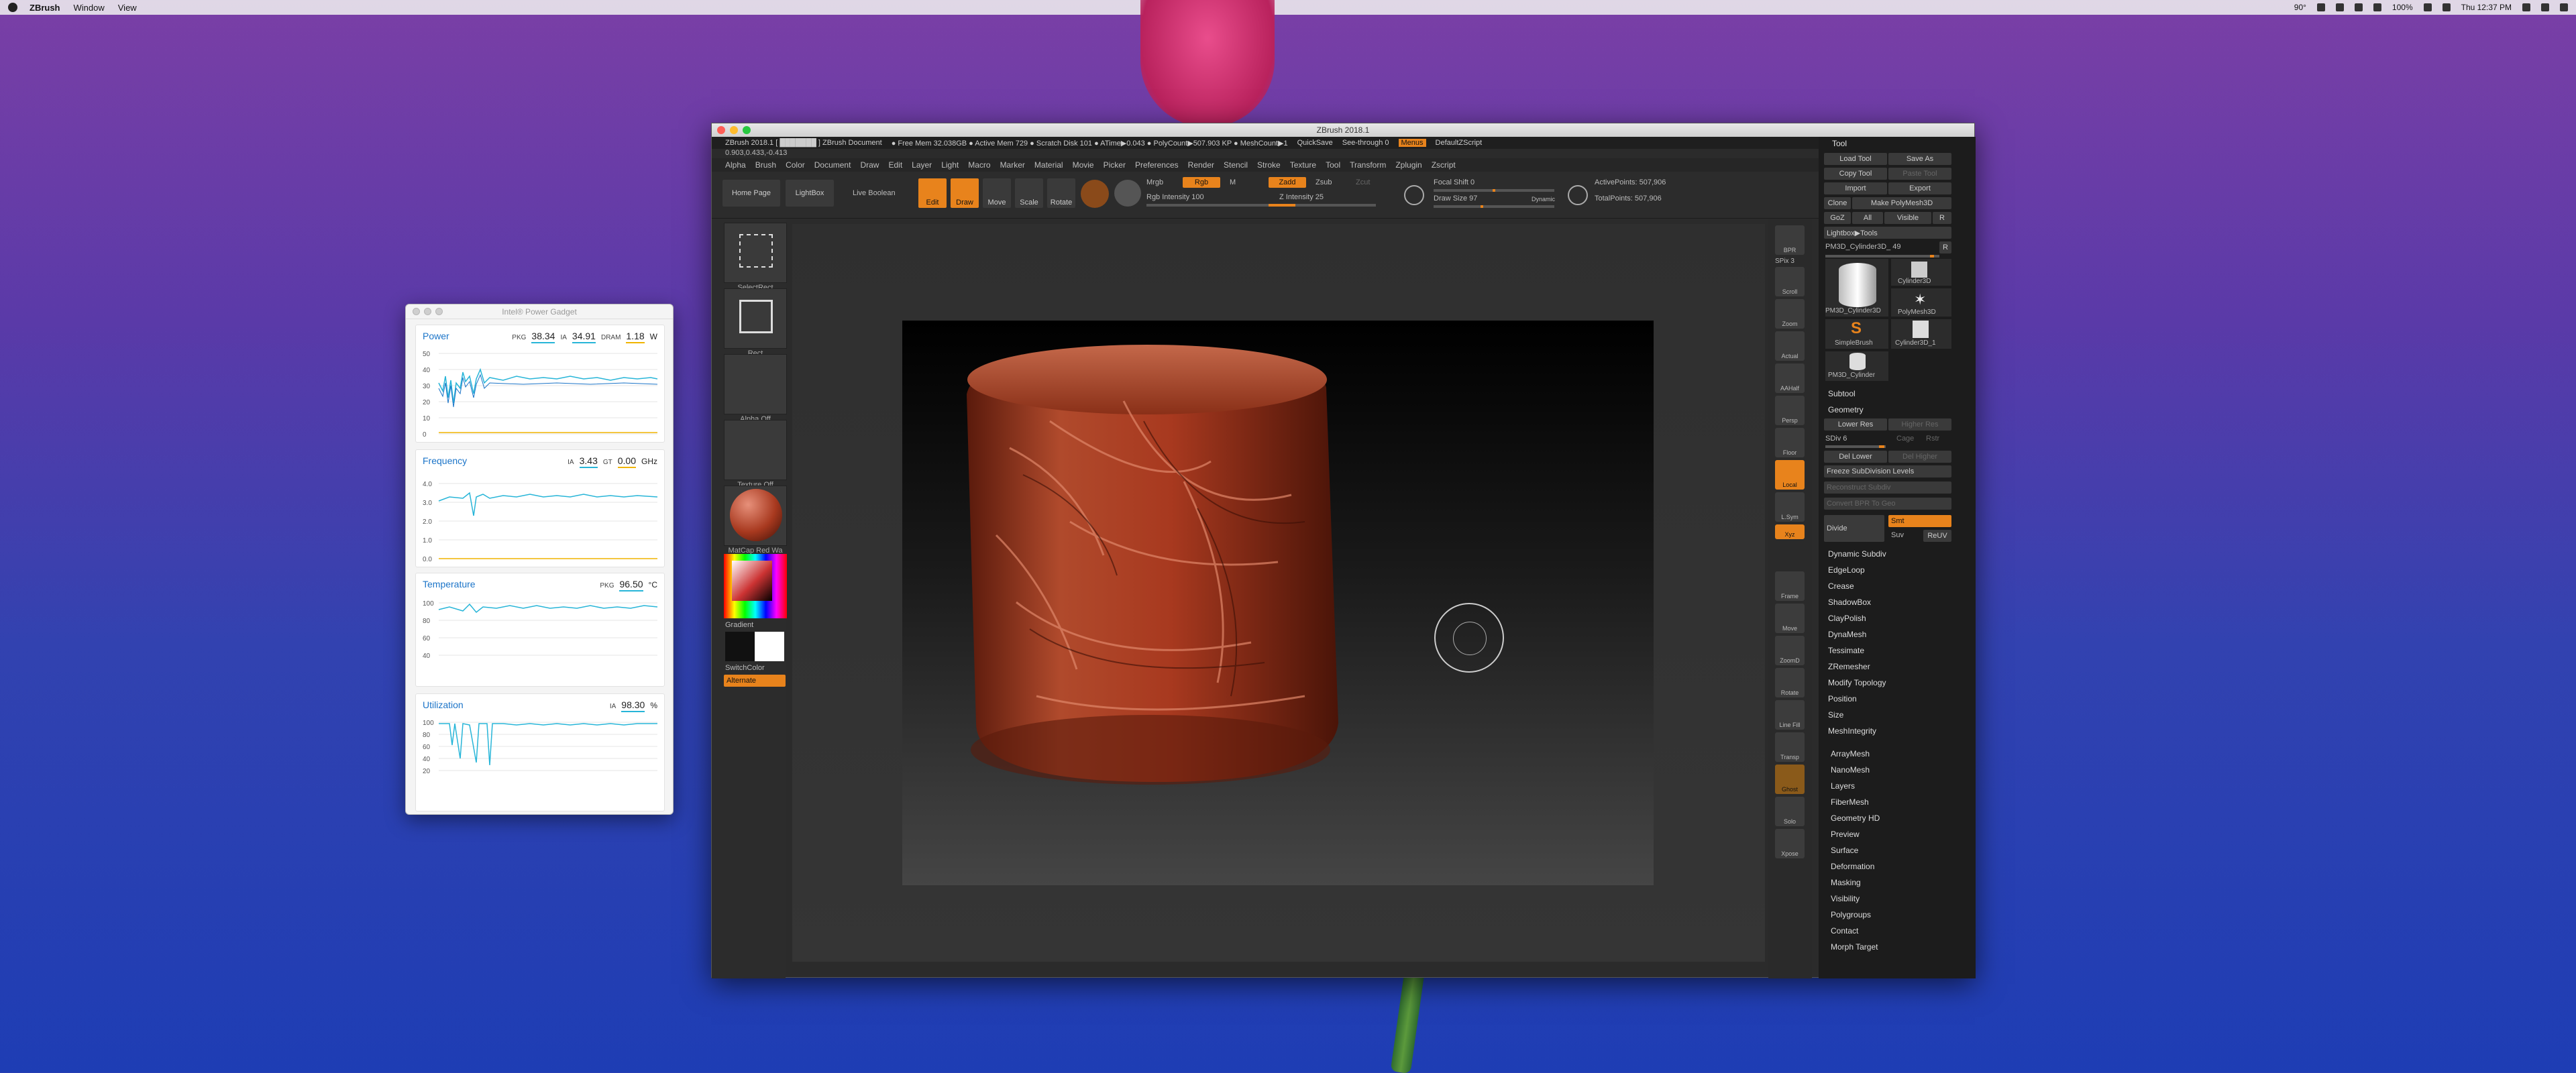 This screenshot has height=1073, width=2576. What do you see at coordinates (1315, 143) in the screenshot?
I see `quicksave-button: QuickSave` at bounding box center [1315, 143].